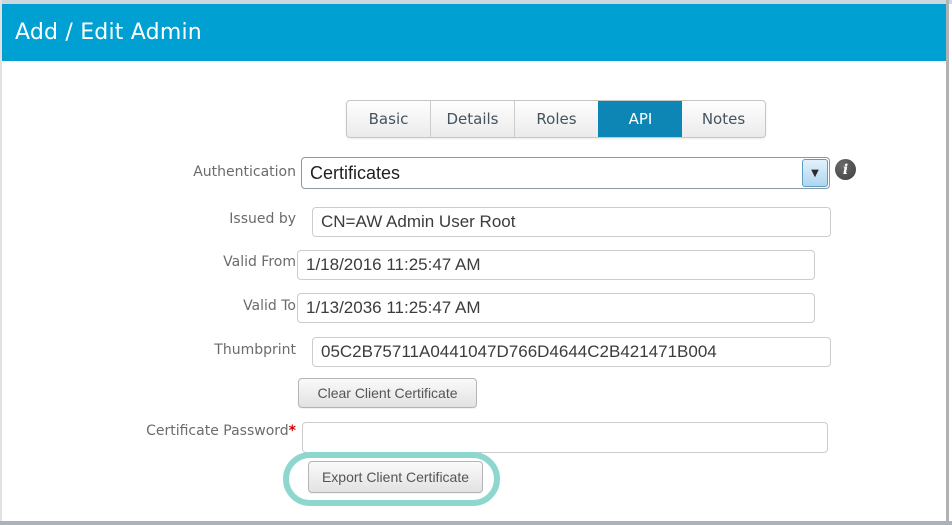 This screenshot has height=525, width=952. Describe the element at coordinates (640, 119) in the screenshot. I see `tab-api: API` at that location.